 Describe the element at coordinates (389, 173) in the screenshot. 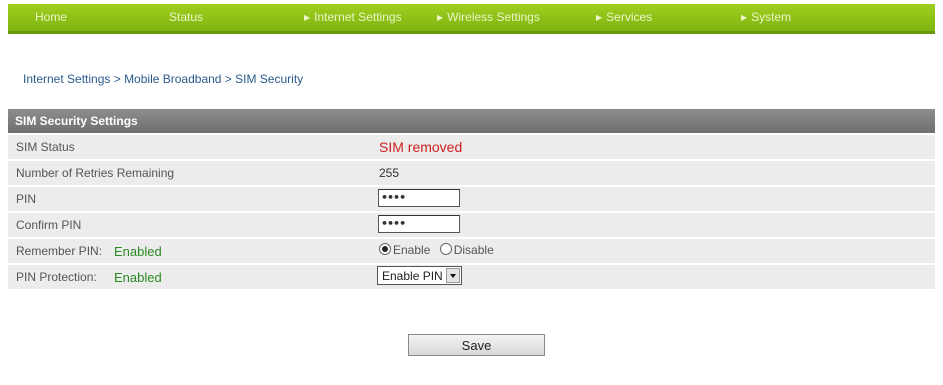

I see `retries-value: 255` at that location.